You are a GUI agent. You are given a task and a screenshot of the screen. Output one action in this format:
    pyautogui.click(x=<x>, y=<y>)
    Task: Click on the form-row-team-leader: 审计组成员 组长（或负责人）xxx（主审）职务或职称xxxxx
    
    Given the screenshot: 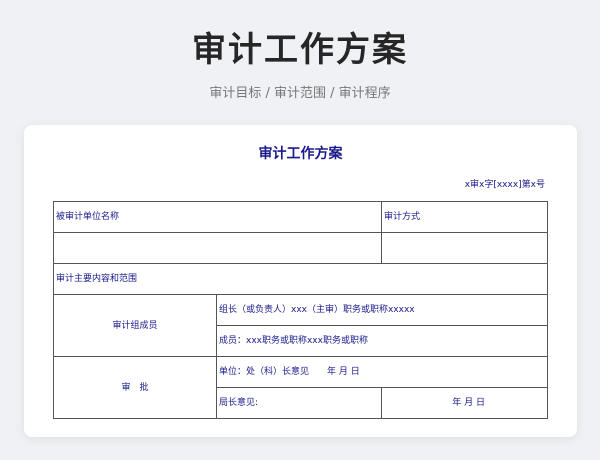 What is the action you would take?
    pyautogui.click(x=301, y=325)
    